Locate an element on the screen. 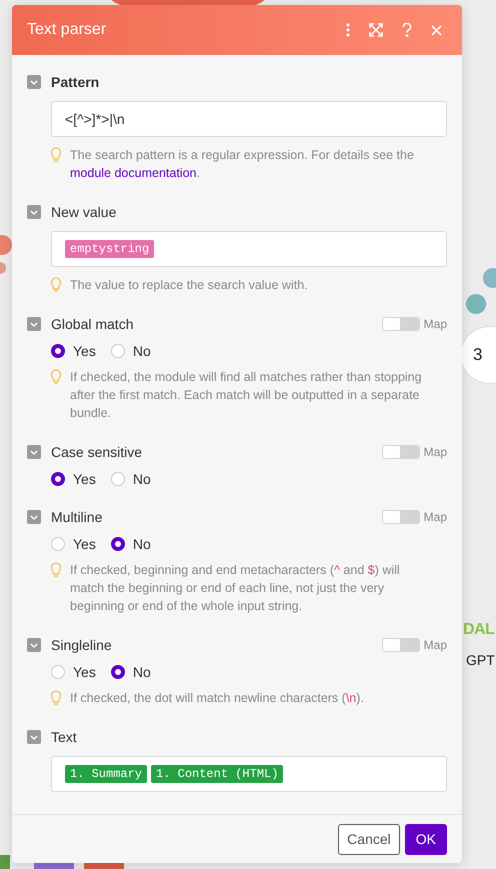  more-icon is located at coordinates (348, 30).